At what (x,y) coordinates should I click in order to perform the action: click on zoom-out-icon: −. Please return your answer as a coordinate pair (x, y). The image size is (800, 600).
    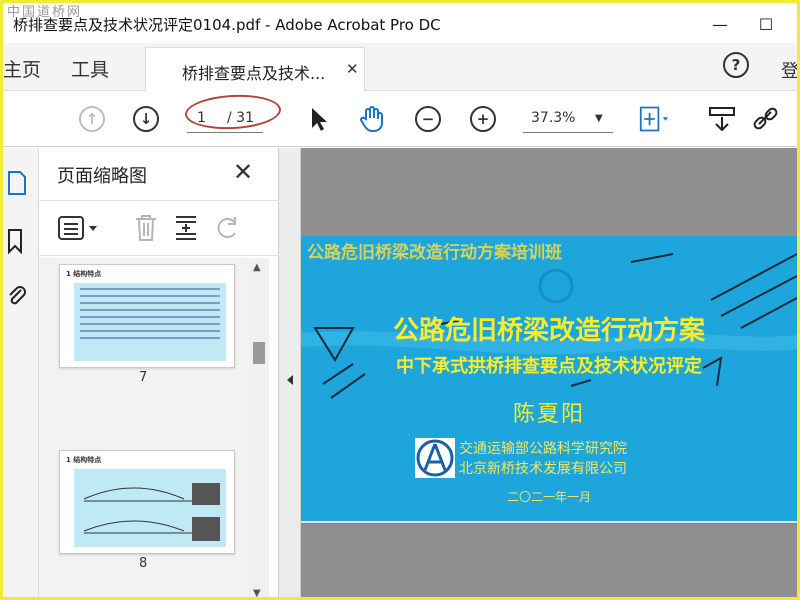
    Looking at the image, I should click on (428, 119).